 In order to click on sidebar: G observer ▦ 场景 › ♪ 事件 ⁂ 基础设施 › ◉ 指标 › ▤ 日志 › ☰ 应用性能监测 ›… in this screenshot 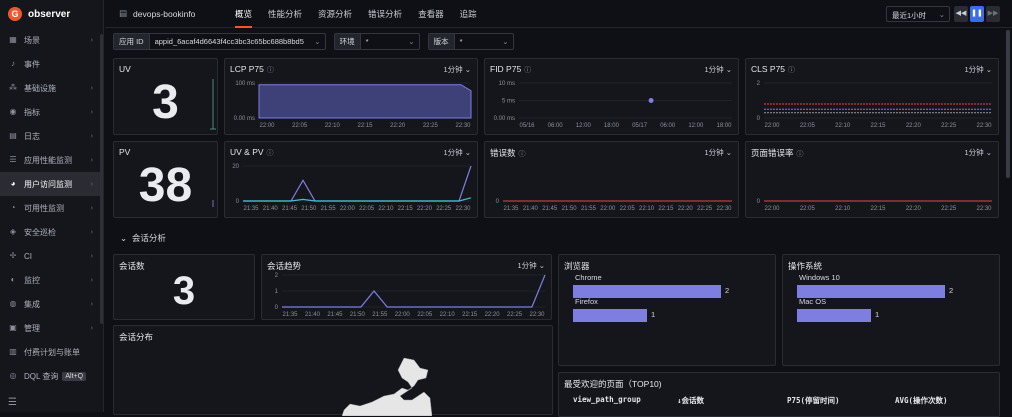, I will do `click(52, 206)`.